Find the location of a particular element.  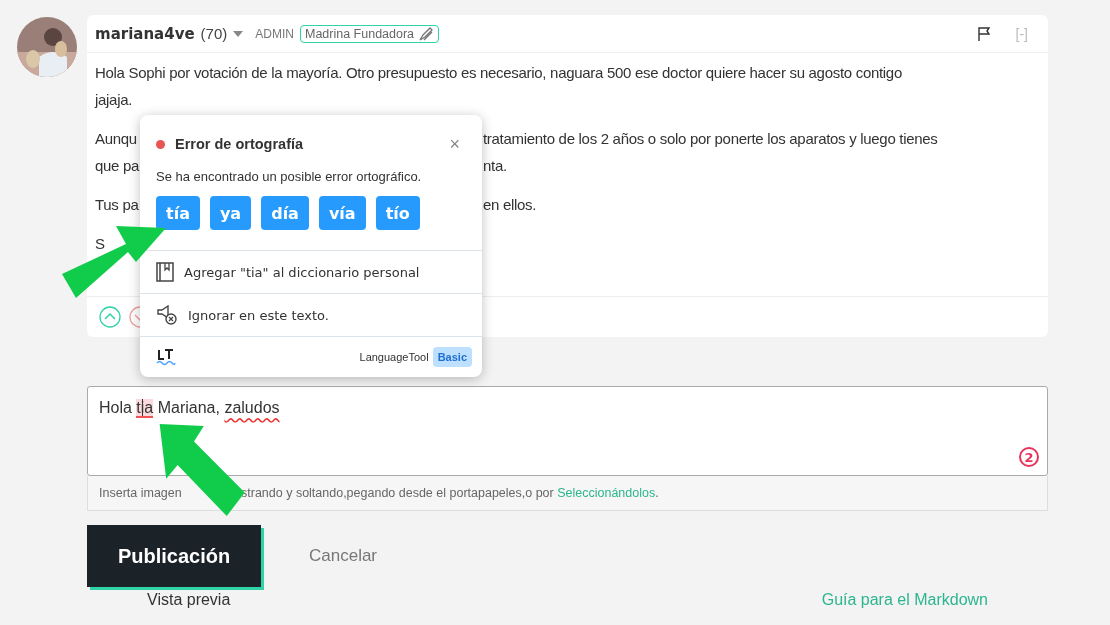

close-button: × is located at coordinates (454, 144).